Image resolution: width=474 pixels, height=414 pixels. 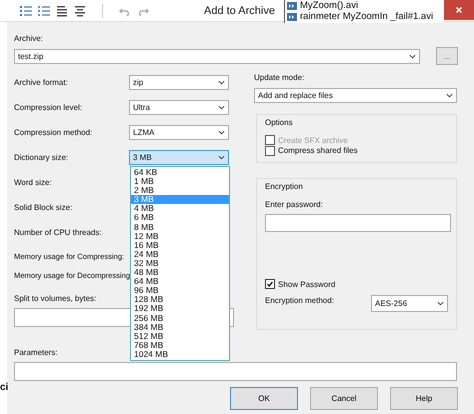 I want to click on checkbox-label: Create SFX archive, so click(x=313, y=140).